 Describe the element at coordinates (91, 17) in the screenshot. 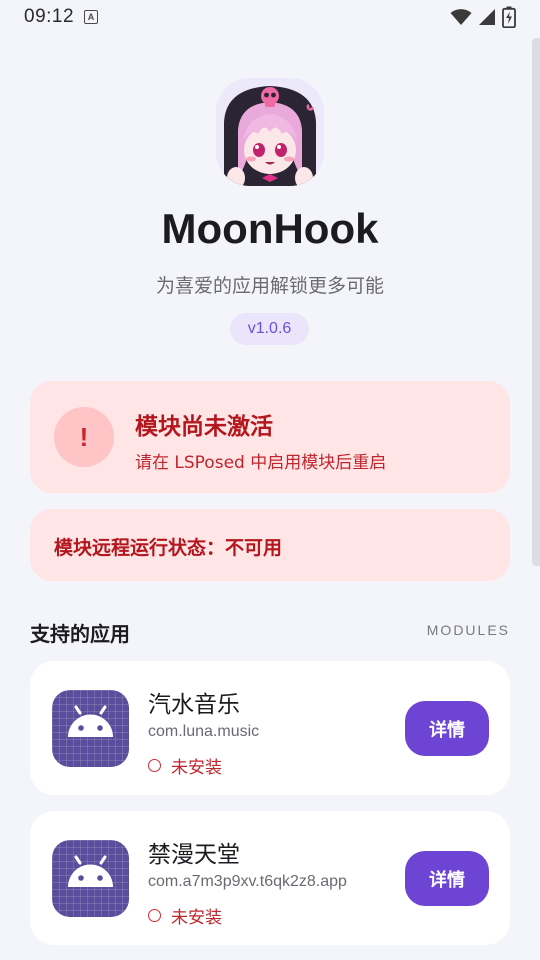

I see `notification-a-icon: A` at that location.